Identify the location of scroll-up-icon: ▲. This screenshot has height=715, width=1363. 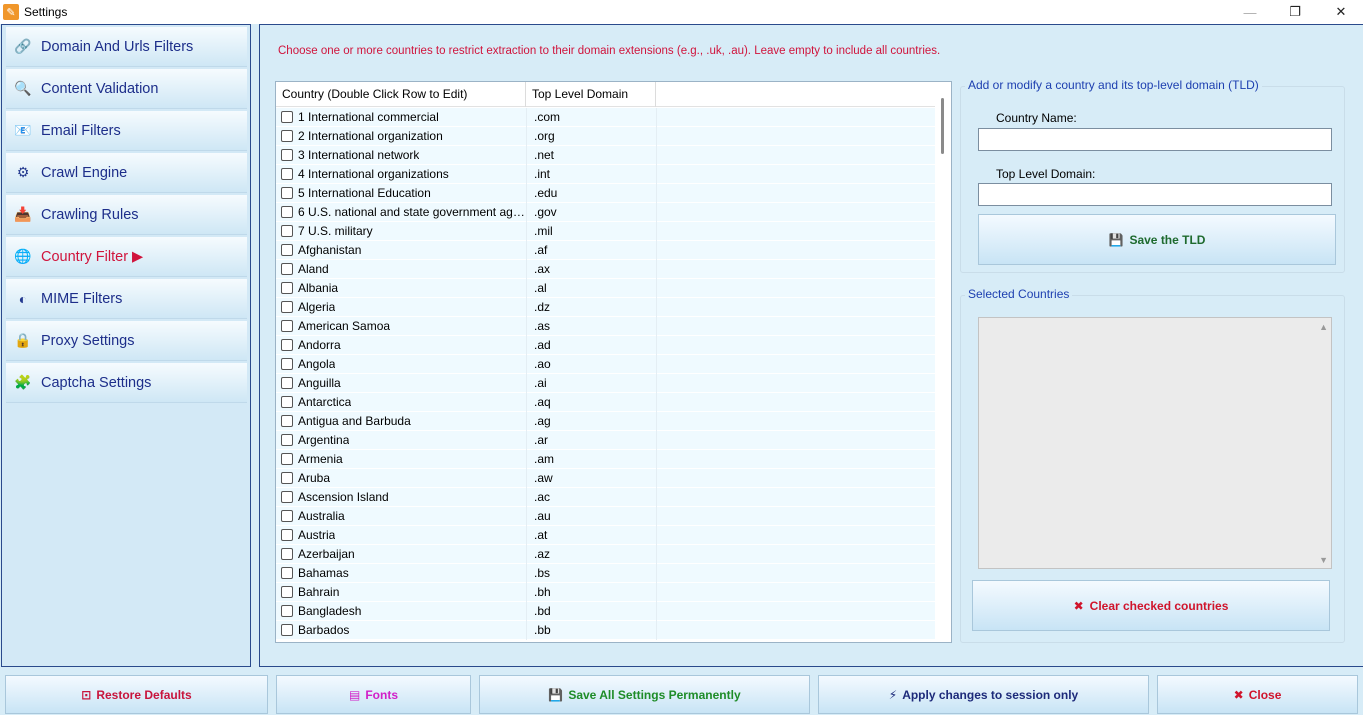
(1323, 327).